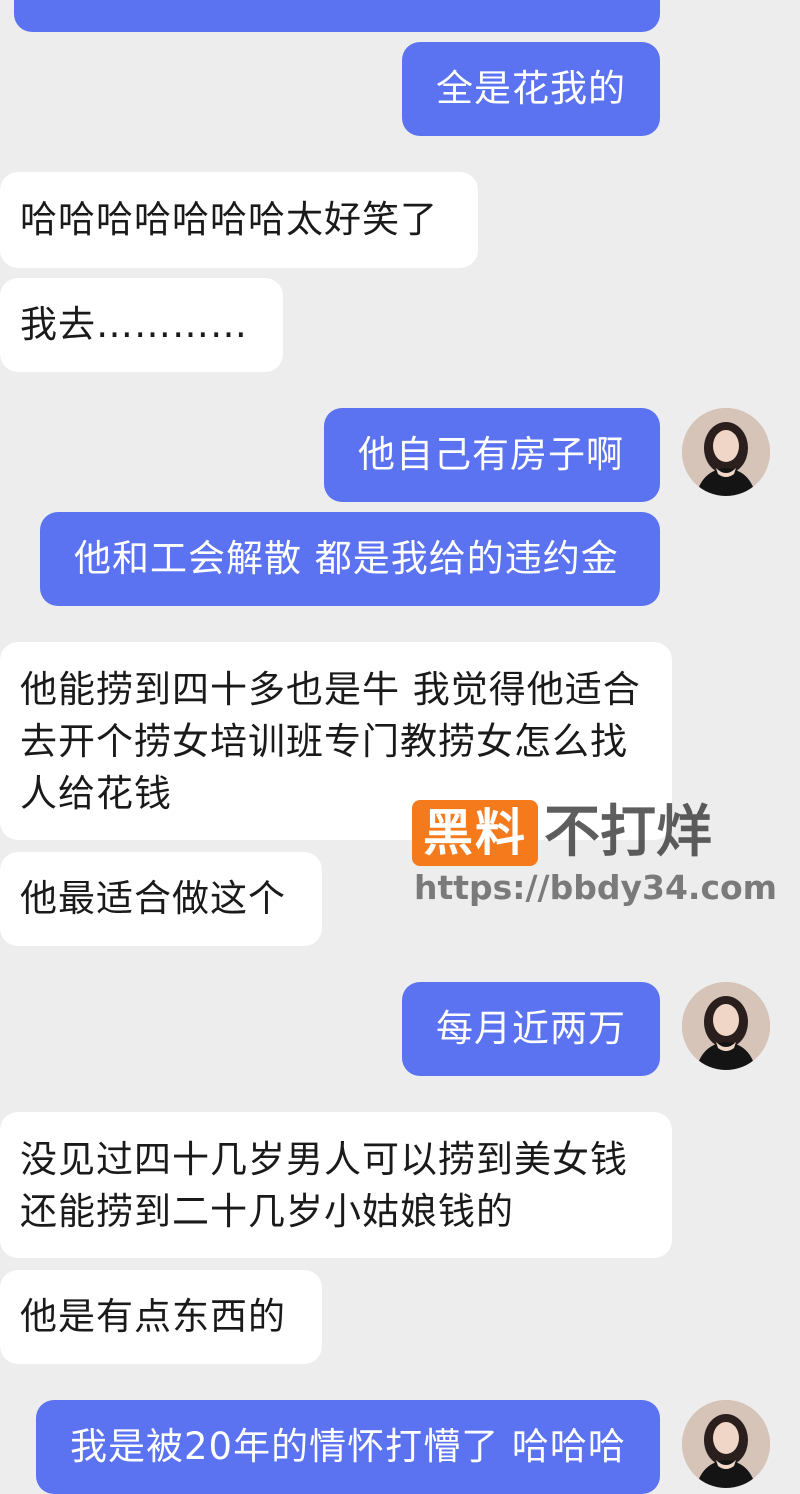 The image size is (800, 1494). Describe the element at coordinates (239, 220) in the screenshot. I see `incoming-message-bubble: 哈哈哈哈哈哈哈太好笑了` at that location.